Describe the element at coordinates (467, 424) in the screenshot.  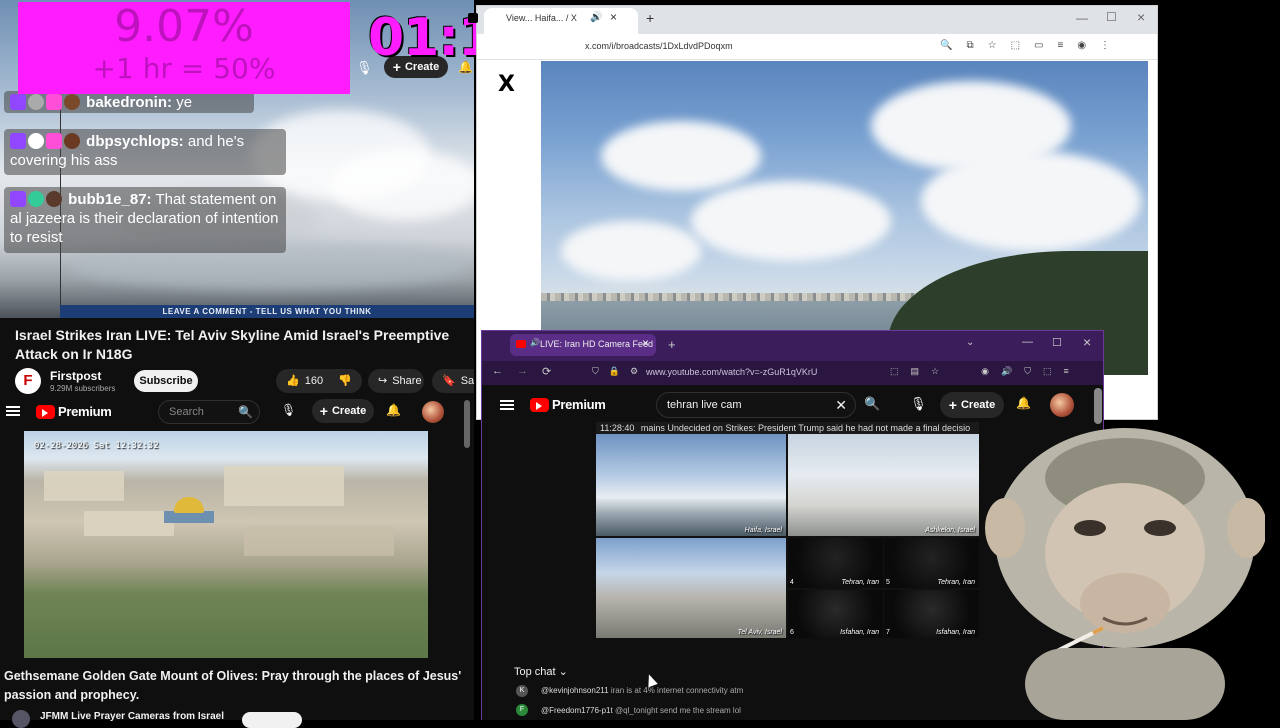
I see `scrollbar` at that location.